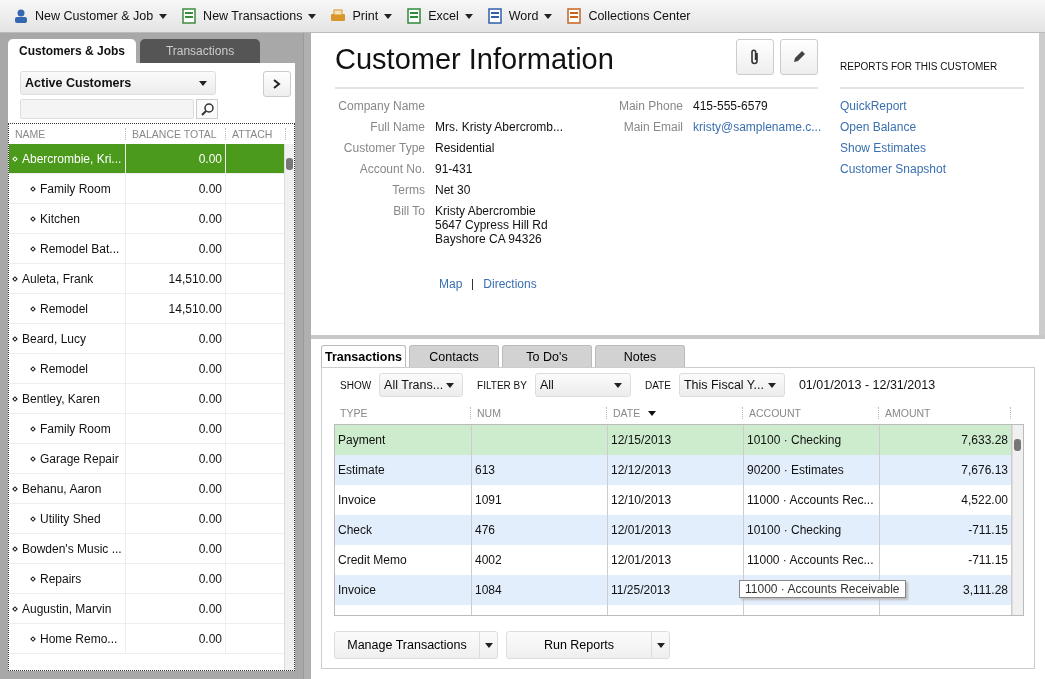  I want to click on type-text: Credit Memo, so click(372, 560).